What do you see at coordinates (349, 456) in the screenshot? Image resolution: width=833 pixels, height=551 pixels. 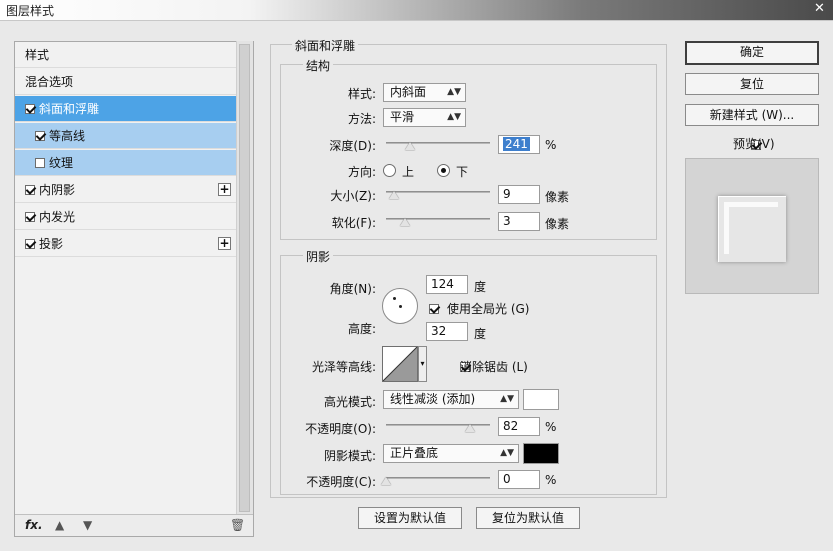 I see `shadow-mode-label: 阴影模式:` at bounding box center [349, 456].